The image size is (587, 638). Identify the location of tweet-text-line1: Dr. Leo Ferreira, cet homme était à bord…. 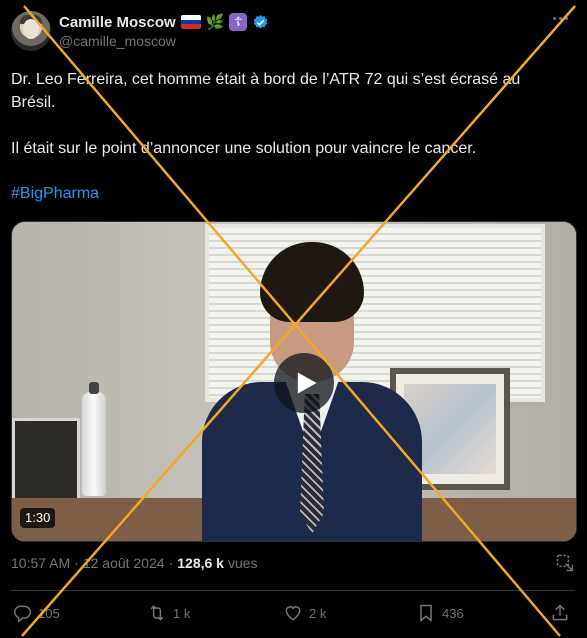
(266, 91).